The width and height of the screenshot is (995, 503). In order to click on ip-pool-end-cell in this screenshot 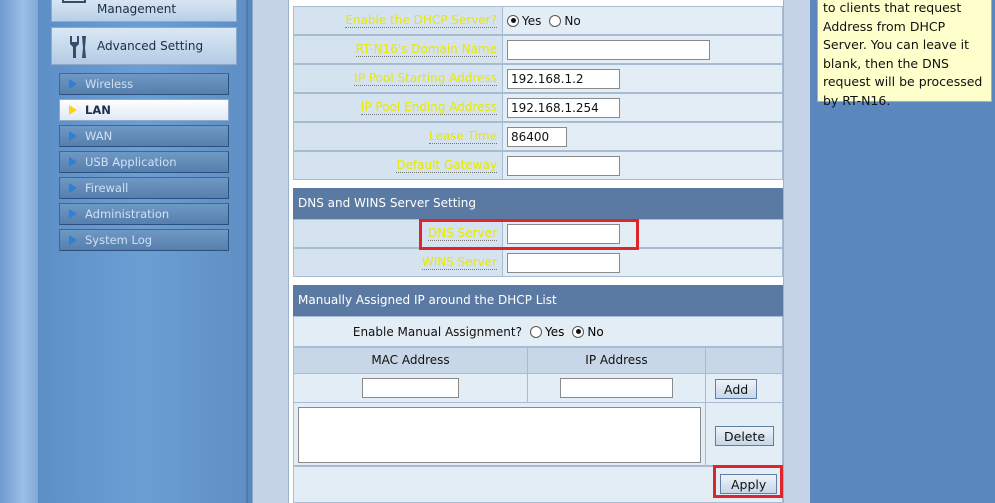, I will do `click(643, 107)`.